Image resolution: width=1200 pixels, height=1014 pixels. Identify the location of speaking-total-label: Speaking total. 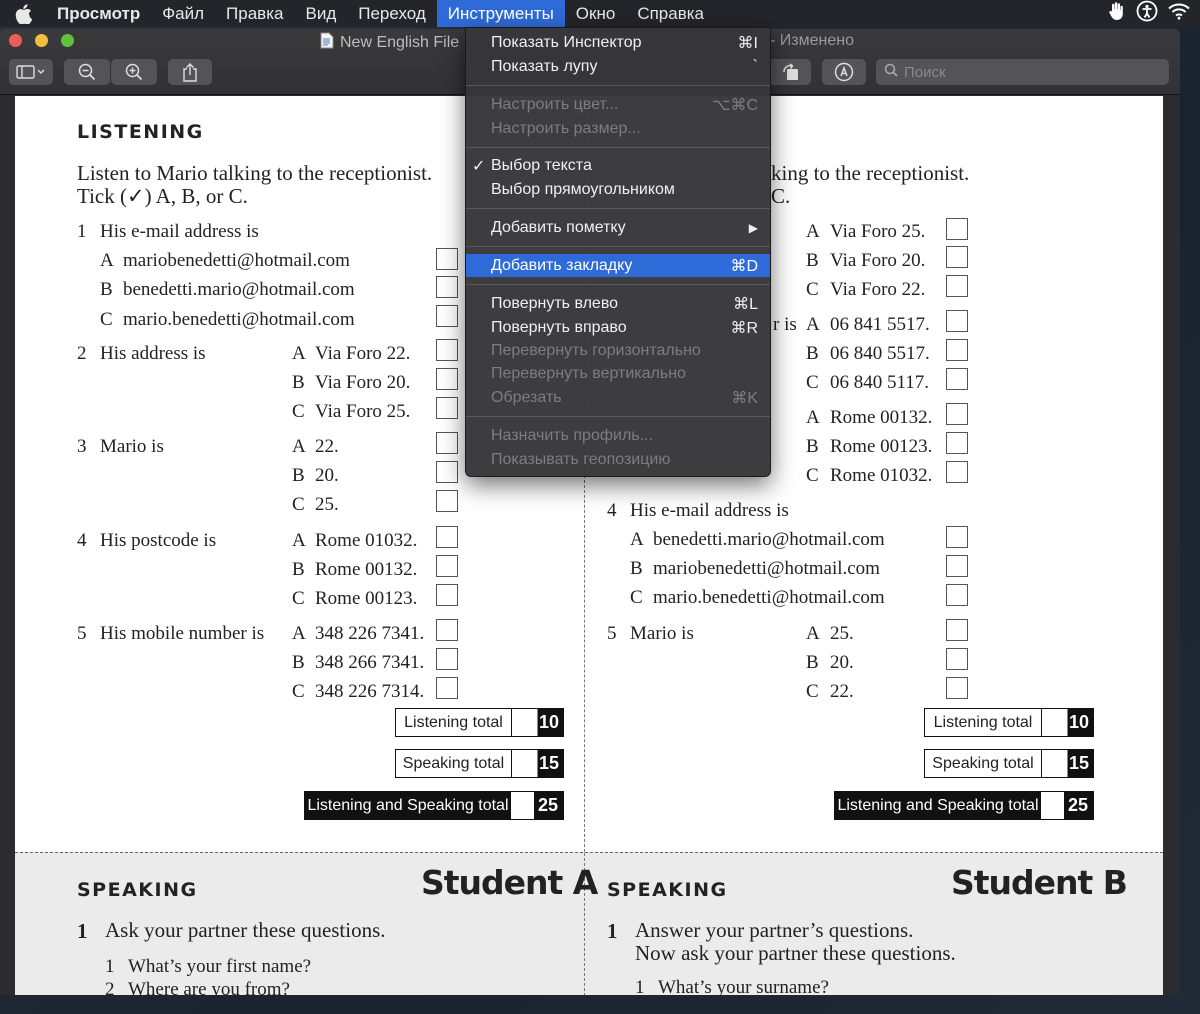
(983, 763).